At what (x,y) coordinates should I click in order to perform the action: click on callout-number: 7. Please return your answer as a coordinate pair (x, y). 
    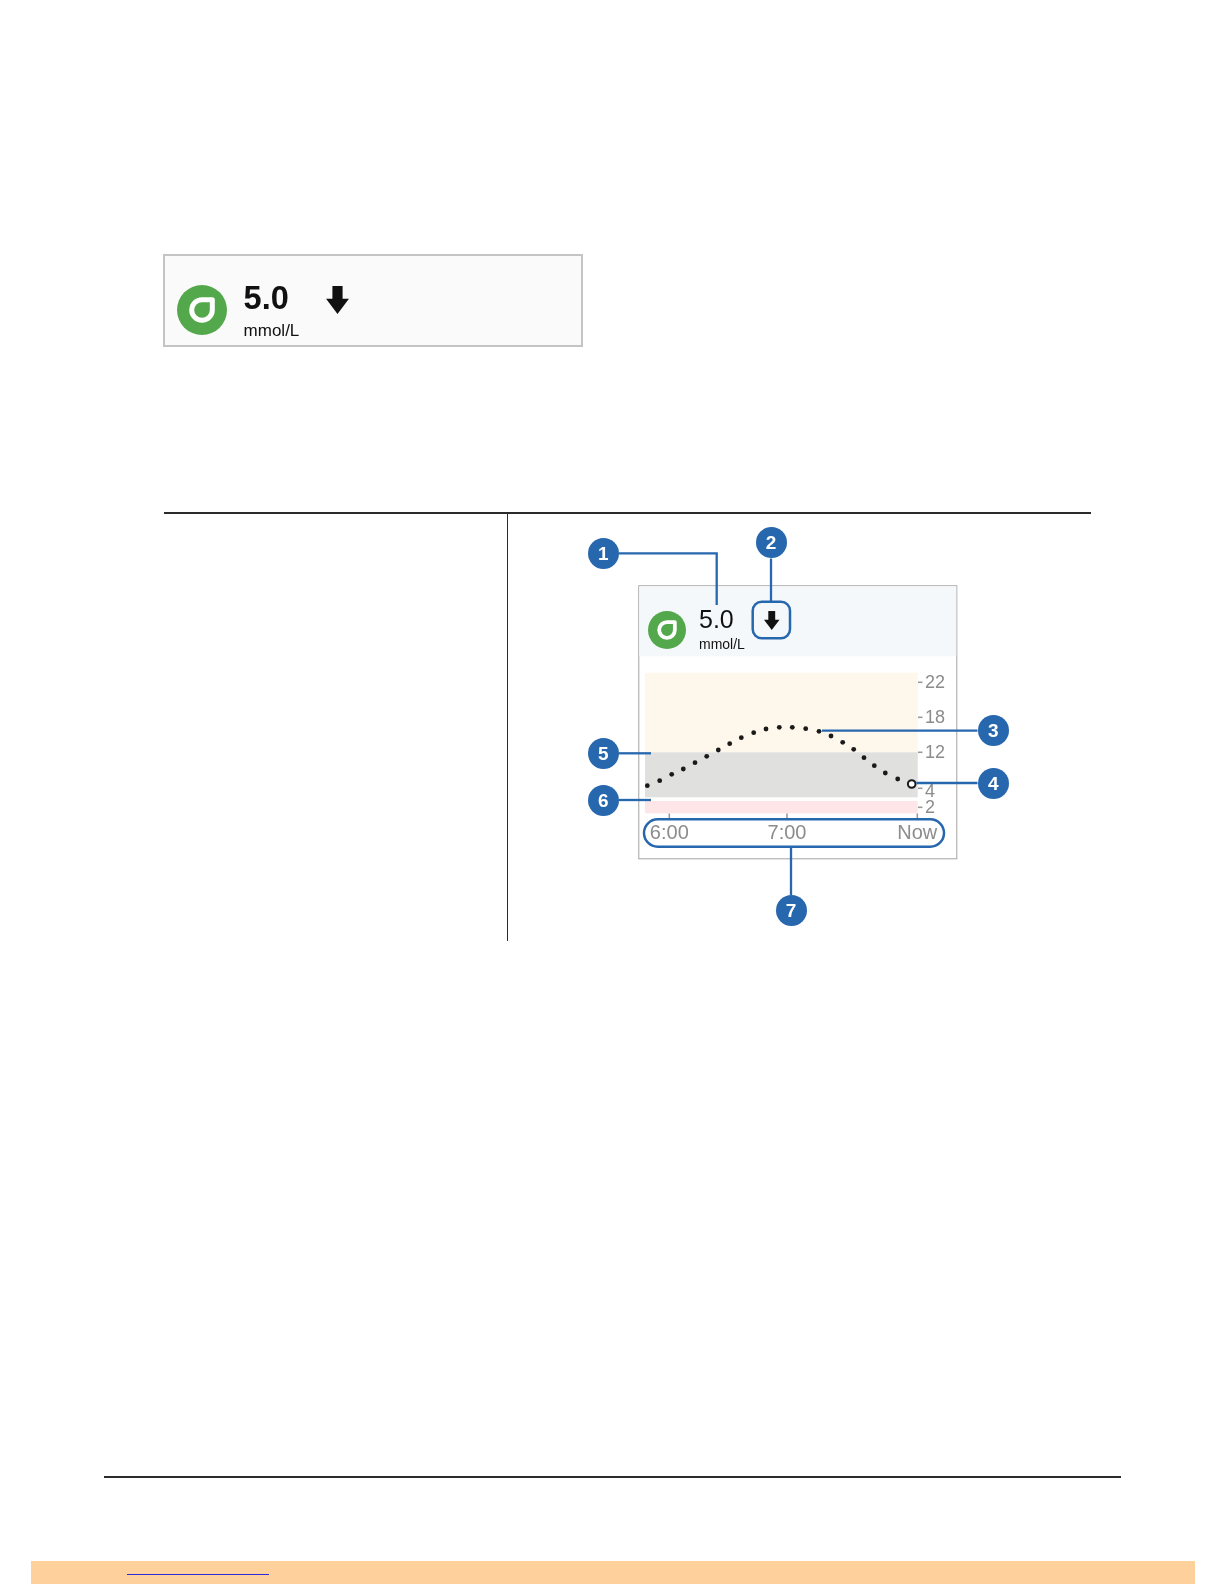
    Looking at the image, I should click on (791, 911).